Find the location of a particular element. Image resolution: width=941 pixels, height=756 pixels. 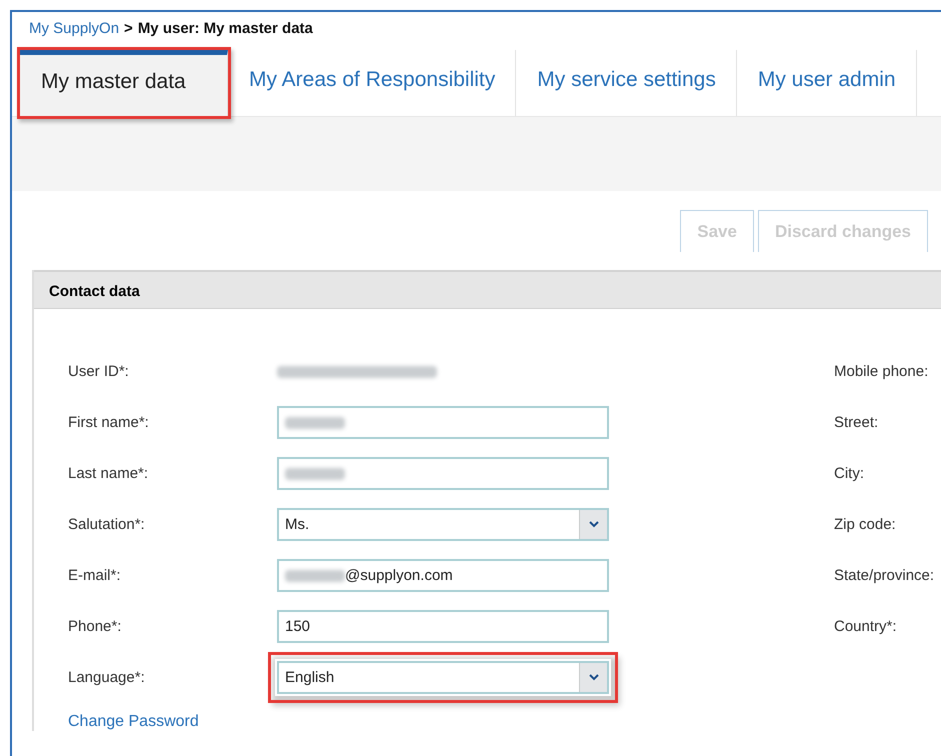

input-field: 150 is located at coordinates (443, 626).